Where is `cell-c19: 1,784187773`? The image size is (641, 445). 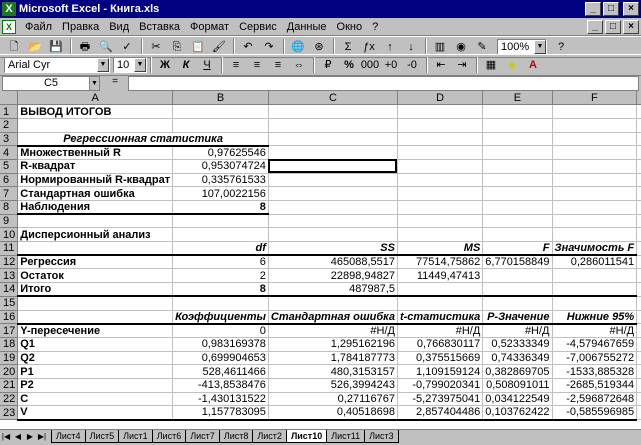
cell-c19: 1,784187773 is located at coordinates (333, 358).